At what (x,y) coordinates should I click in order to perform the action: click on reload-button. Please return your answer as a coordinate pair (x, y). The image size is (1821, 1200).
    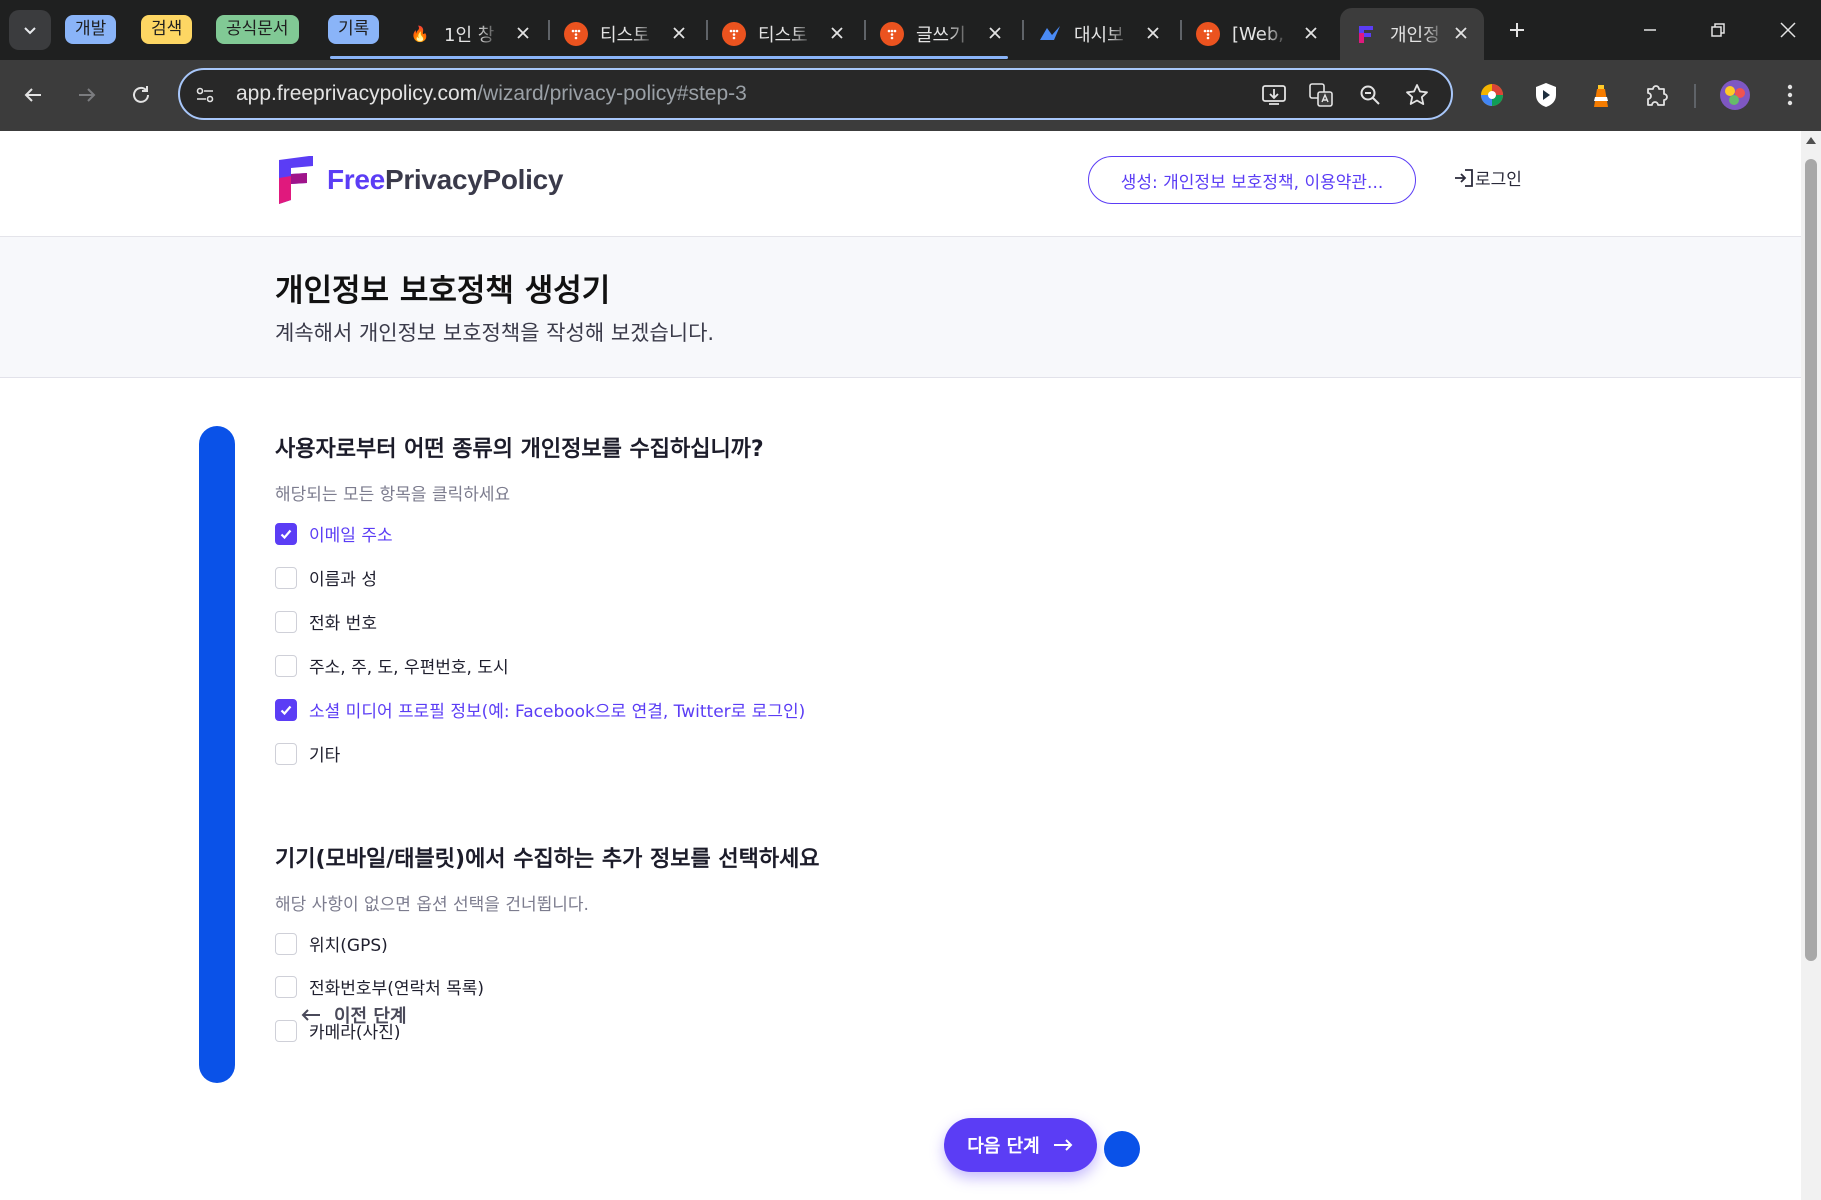
    Looking at the image, I should click on (141, 95).